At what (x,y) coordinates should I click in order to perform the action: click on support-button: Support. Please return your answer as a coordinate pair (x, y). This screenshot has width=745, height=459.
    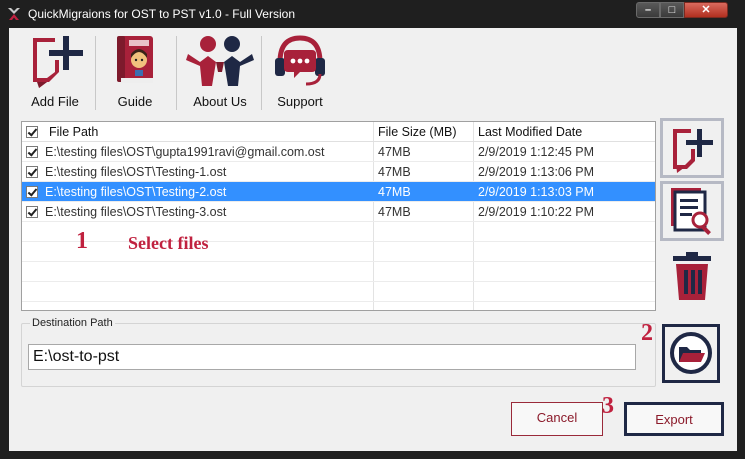
    Looking at the image, I should click on (300, 73).